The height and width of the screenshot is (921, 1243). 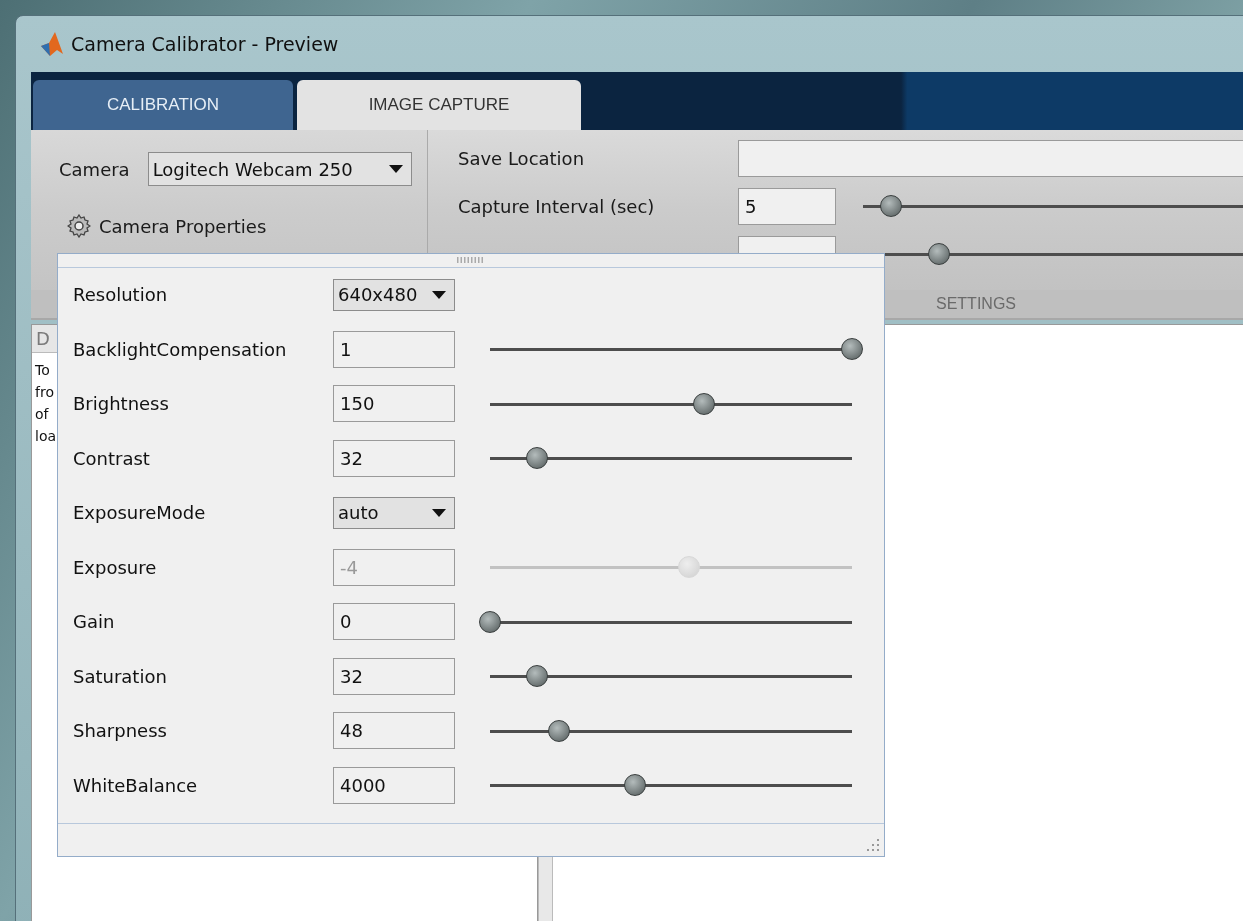 What do you see at coordinates (94, 622) in the screenshot?
I see `property-label: Gain` at bounding box center [94, 622].